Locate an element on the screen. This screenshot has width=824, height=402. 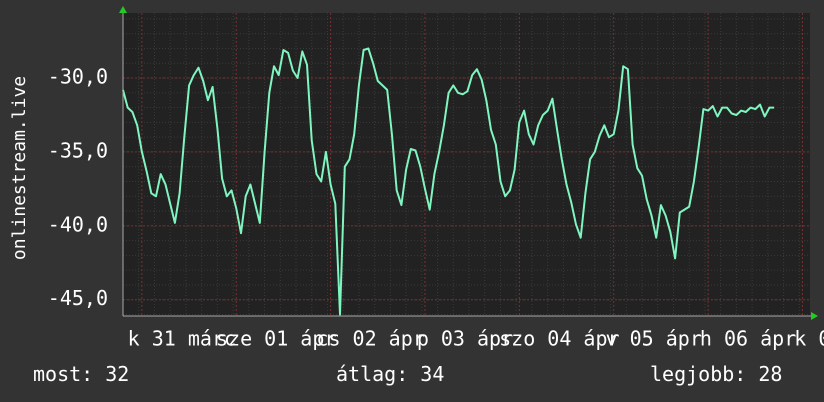
y-tick-label: -30,0 is located at coordinates (78, 77).